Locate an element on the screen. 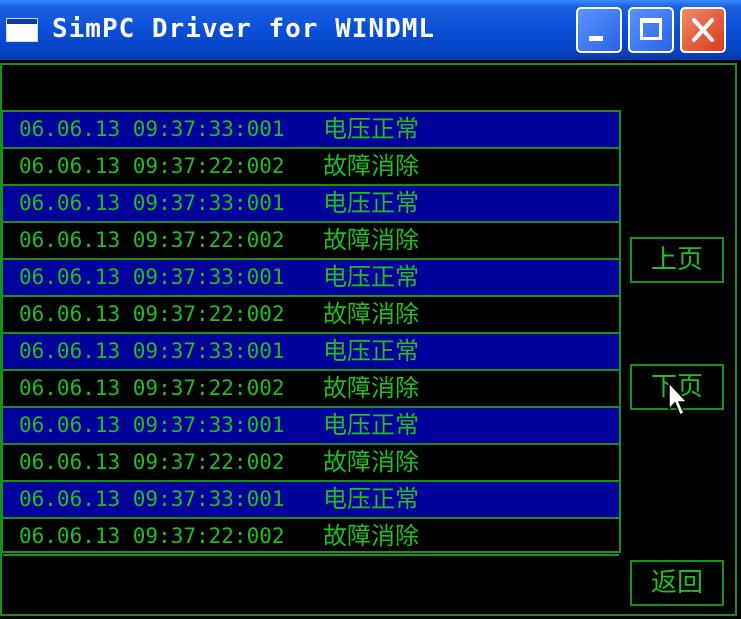 The width and height of the screenshot is (741, 619). maximize-button is located at coordinates (651, 30).